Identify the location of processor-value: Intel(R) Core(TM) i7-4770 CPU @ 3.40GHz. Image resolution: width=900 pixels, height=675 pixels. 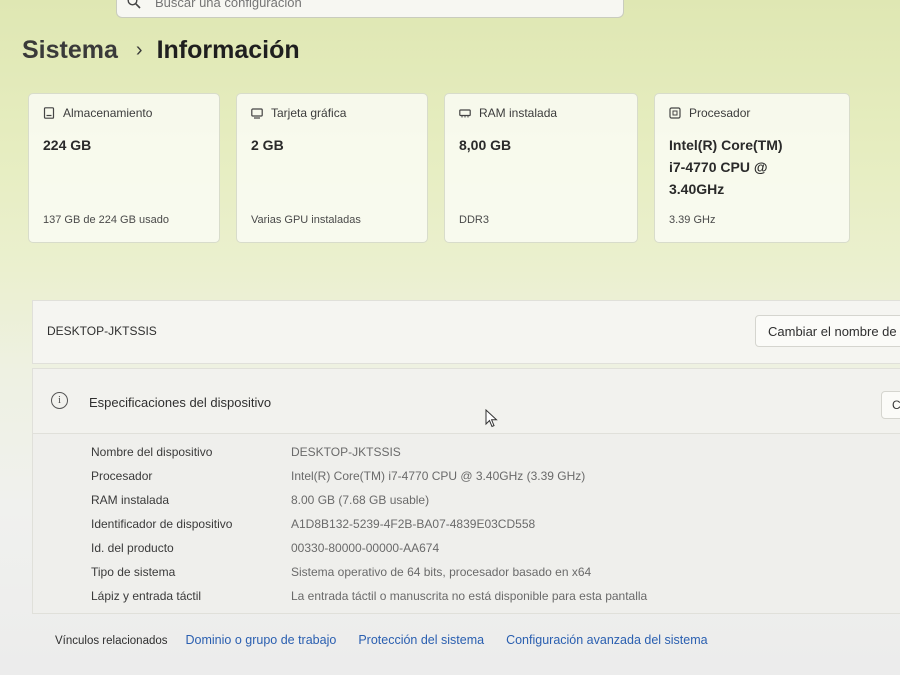
(752, 167).